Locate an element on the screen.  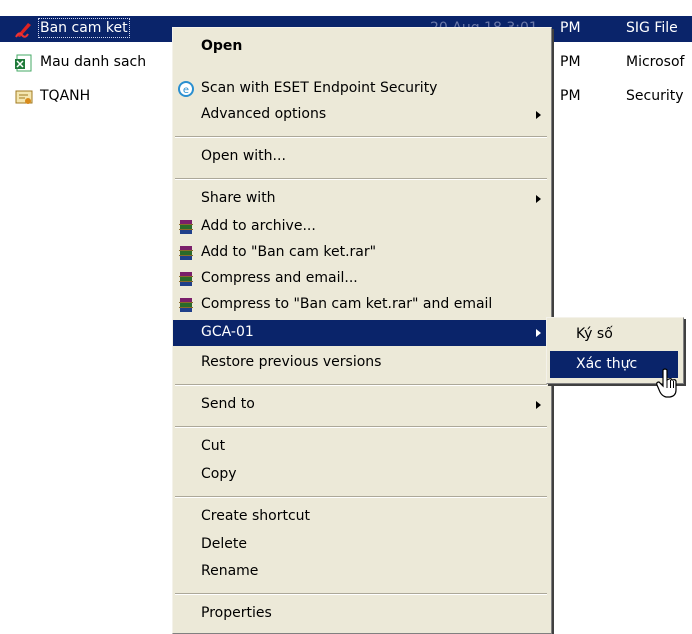
menu-item-advanced-options: Advanced options is located at coordinates (362, 115).